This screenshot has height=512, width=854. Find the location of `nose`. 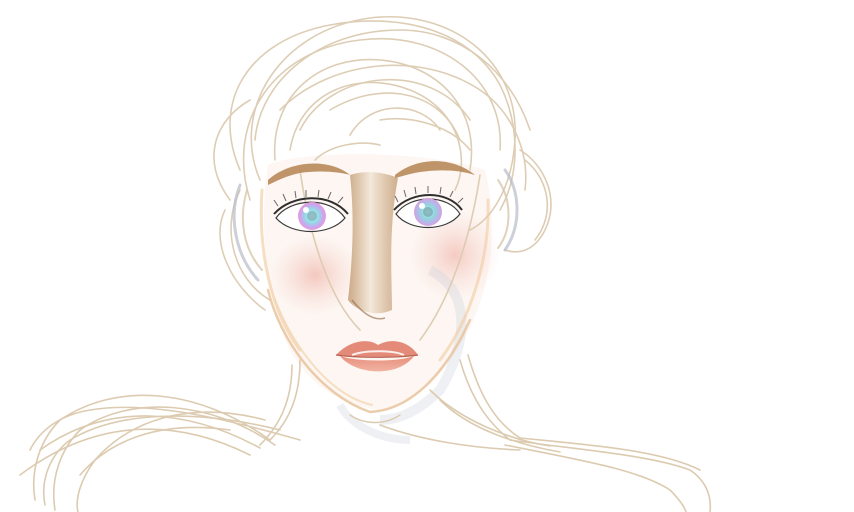

nose is located at coordinates (373, 246).